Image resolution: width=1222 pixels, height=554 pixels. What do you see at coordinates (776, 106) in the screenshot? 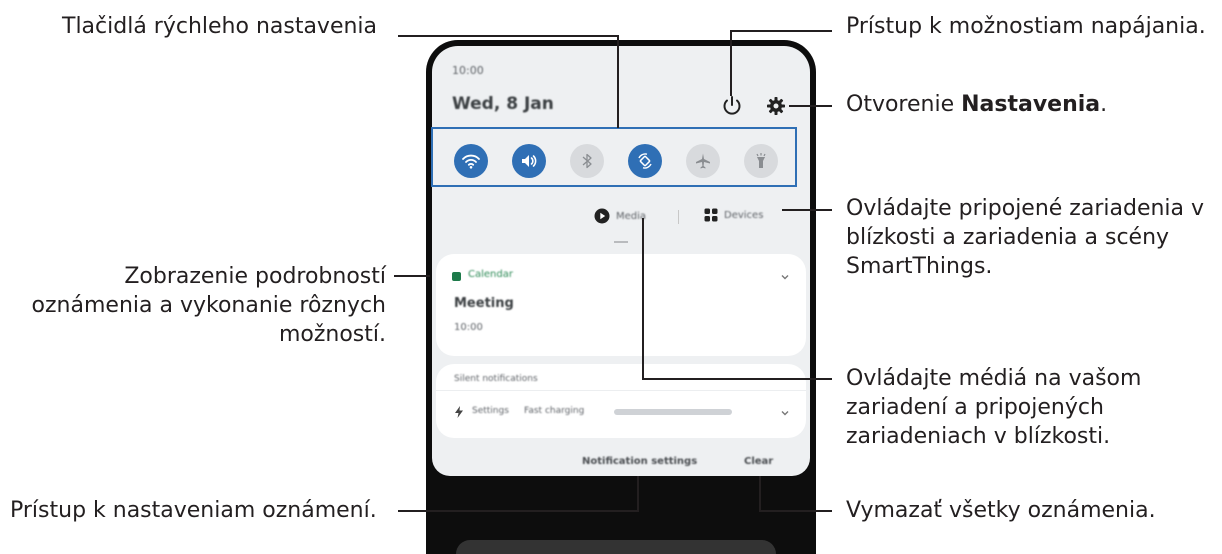
I see `gear-icon` at bounding box center [776, 106].